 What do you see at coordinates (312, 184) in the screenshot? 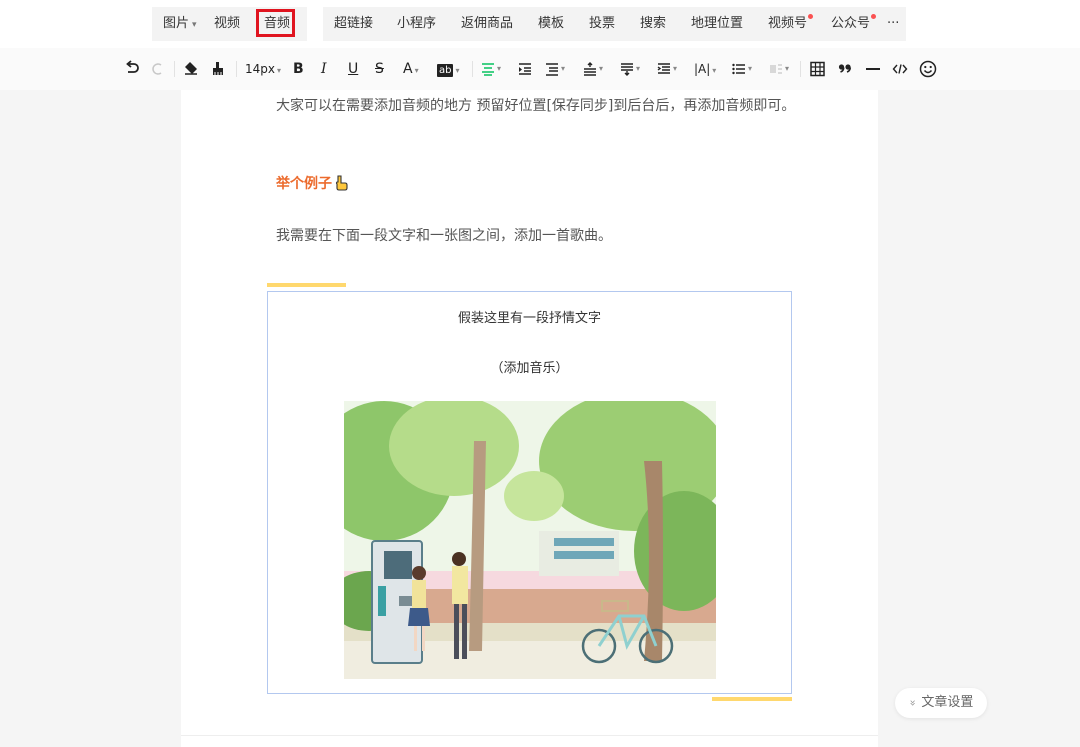
I see `example-heading: 举个例子` at bounding box center [312, 184].